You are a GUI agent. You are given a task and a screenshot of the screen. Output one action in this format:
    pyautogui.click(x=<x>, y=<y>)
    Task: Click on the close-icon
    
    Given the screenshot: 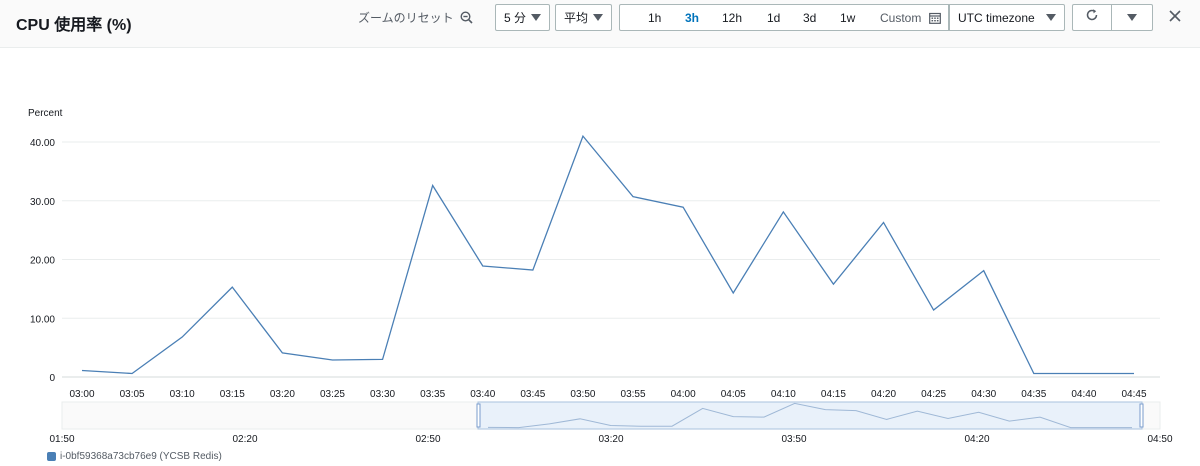 What is the action you would take?
    pyautogui.click(x=1175, y=16)
    